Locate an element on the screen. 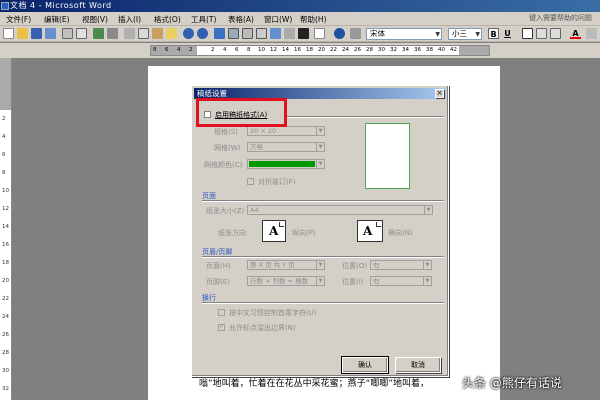 The height and width of the screenshot is (400, 600). menu-window: 窗口(W) is located at coordinates (278, 19).